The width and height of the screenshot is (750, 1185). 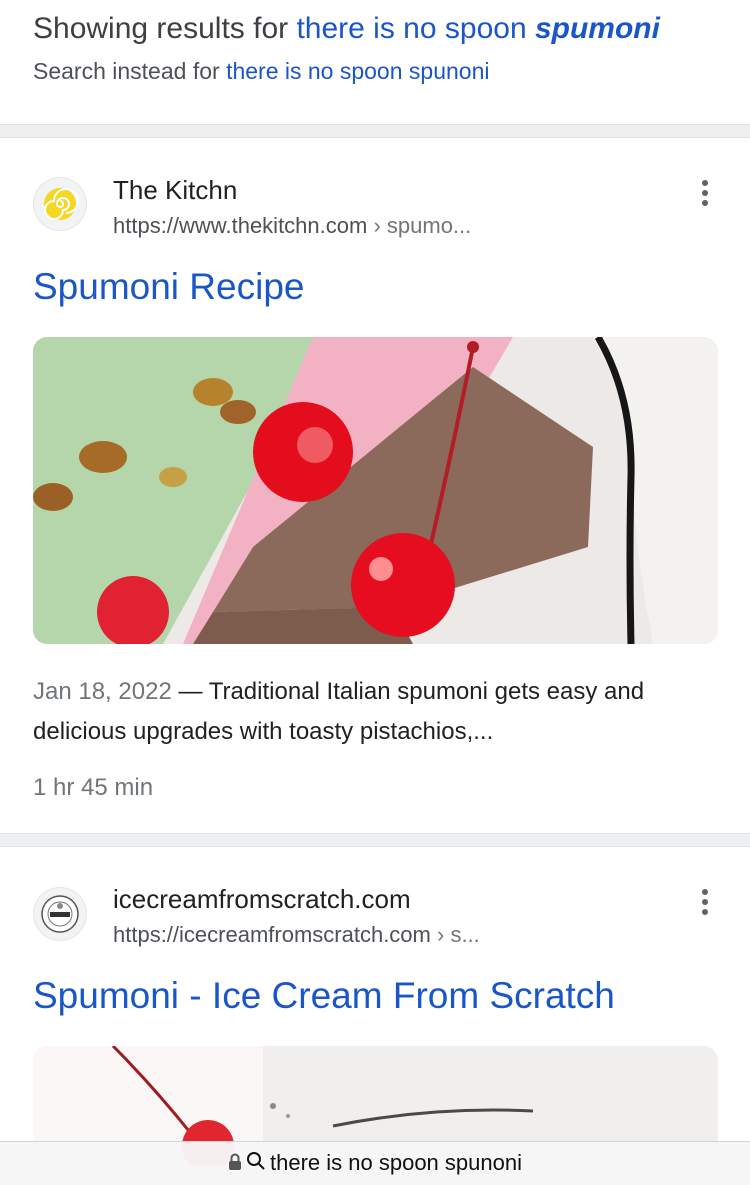 I want to click on address-bar-text: there is no spoon spunoni, so click(x=396, y=1162).